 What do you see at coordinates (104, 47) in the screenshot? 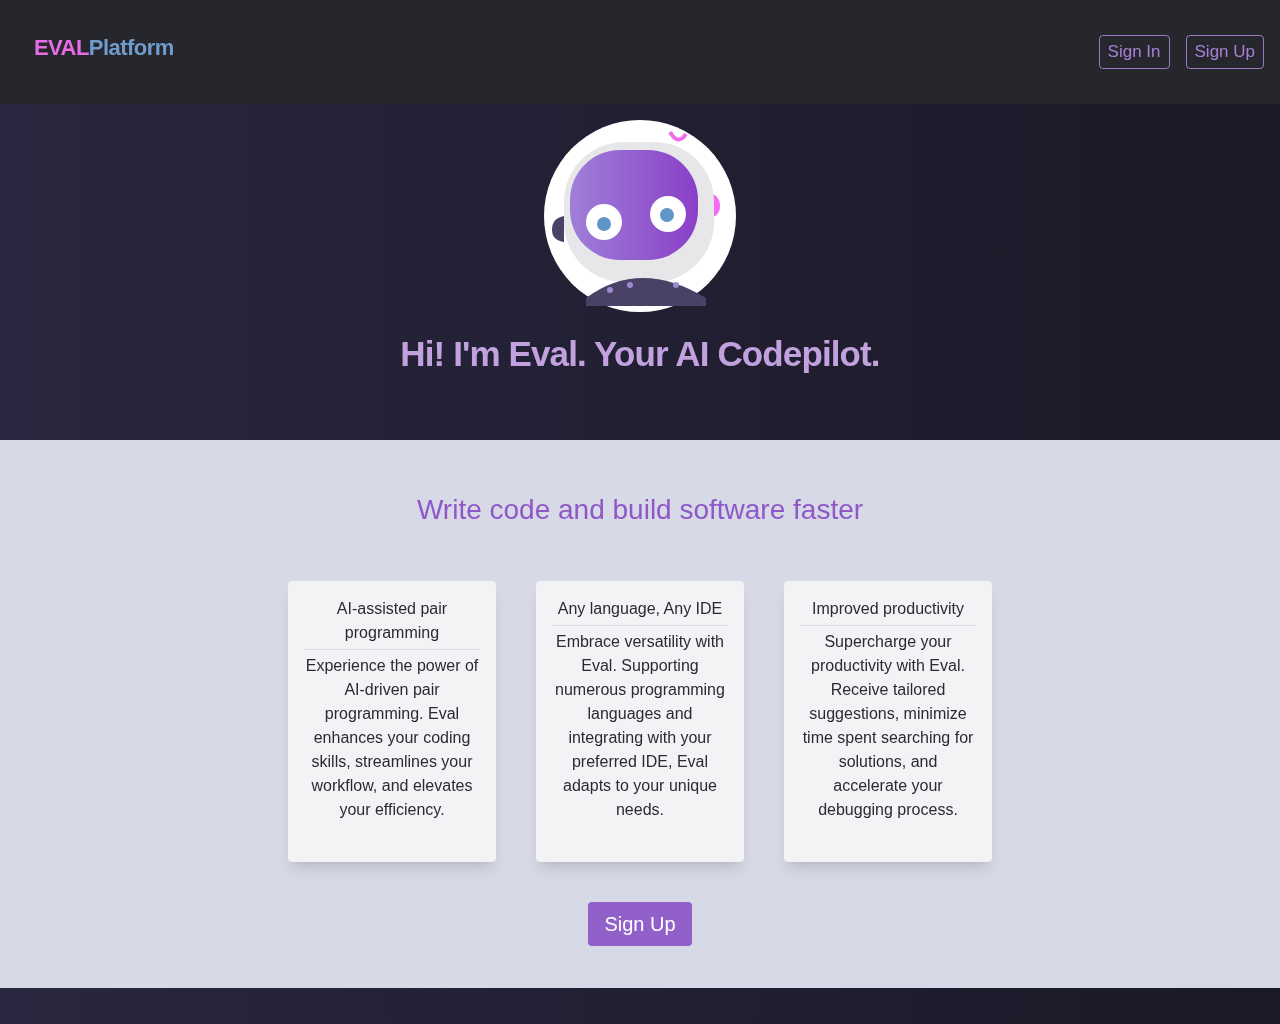
I see `logo: EVALPlatform` at bounding box center [104, 47].